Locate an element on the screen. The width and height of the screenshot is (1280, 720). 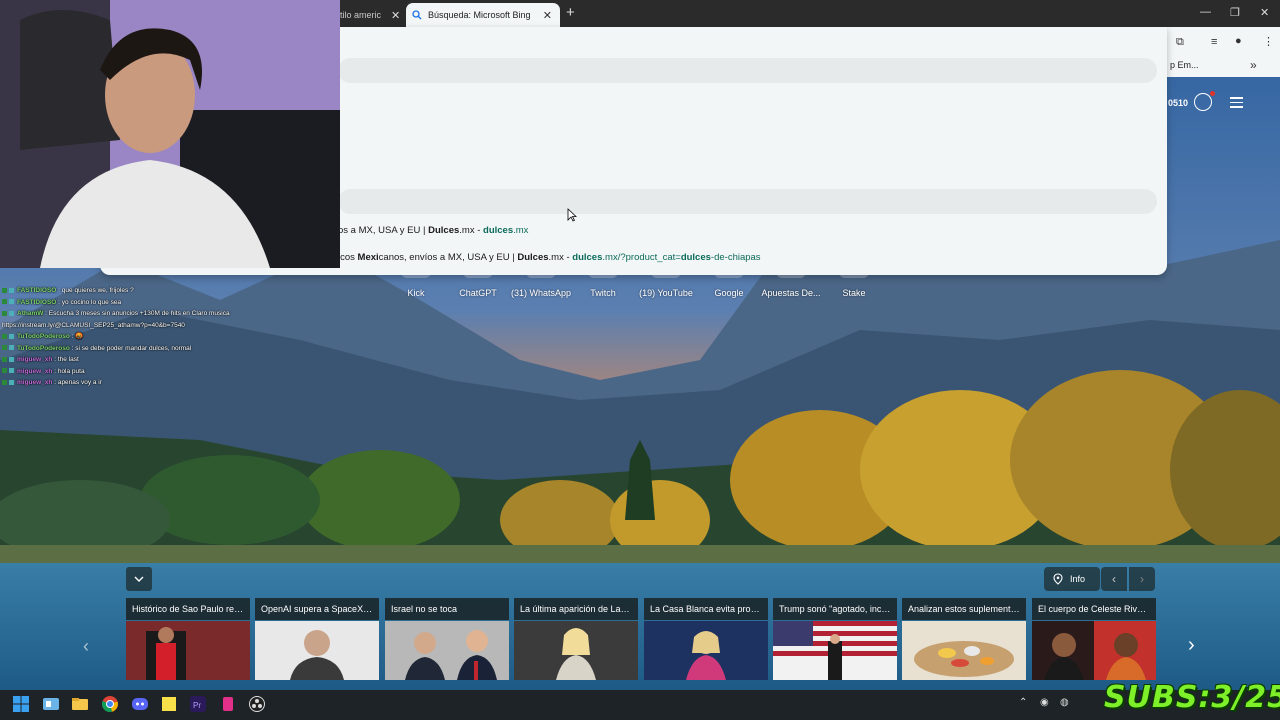
suggestion-text: icos is located at coordinates (348, 257).